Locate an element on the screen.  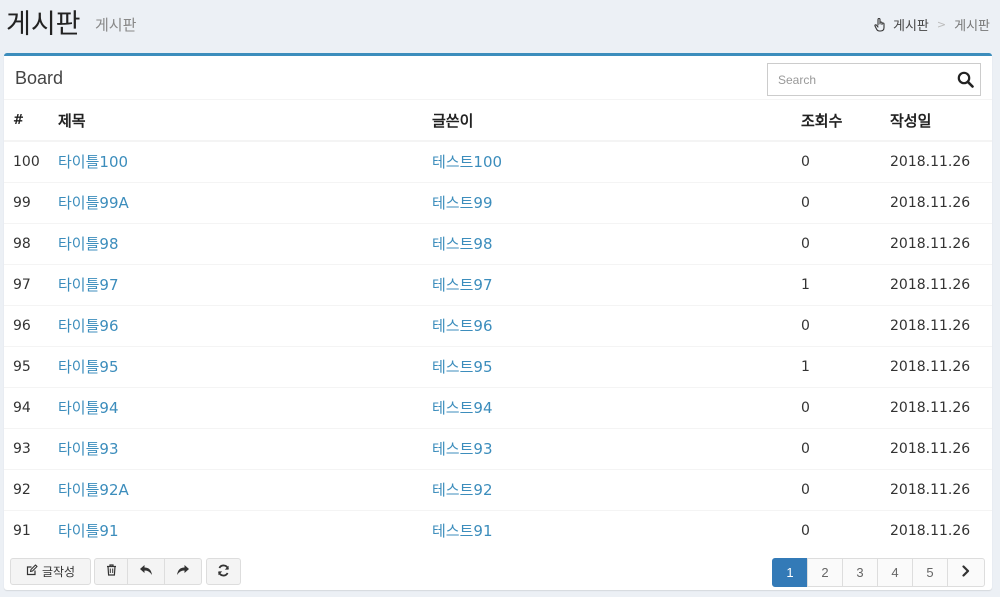
column-header-views: 조회수 is located at coordinates (836, 121).